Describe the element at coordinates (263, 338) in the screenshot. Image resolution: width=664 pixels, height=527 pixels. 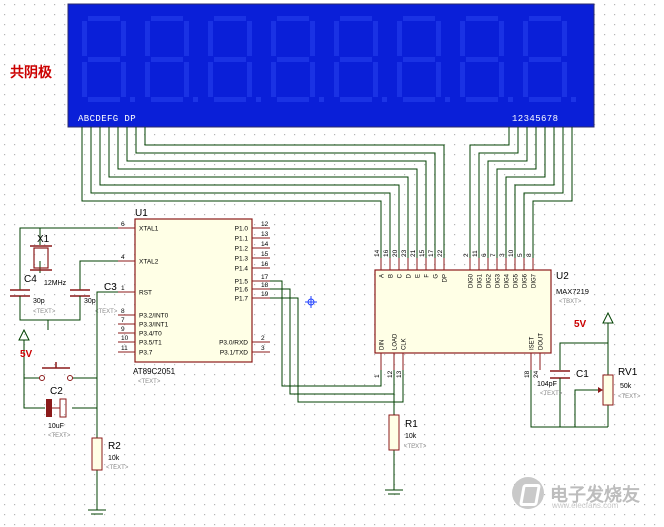
I see `mcu-pin-number: 2` at that location.